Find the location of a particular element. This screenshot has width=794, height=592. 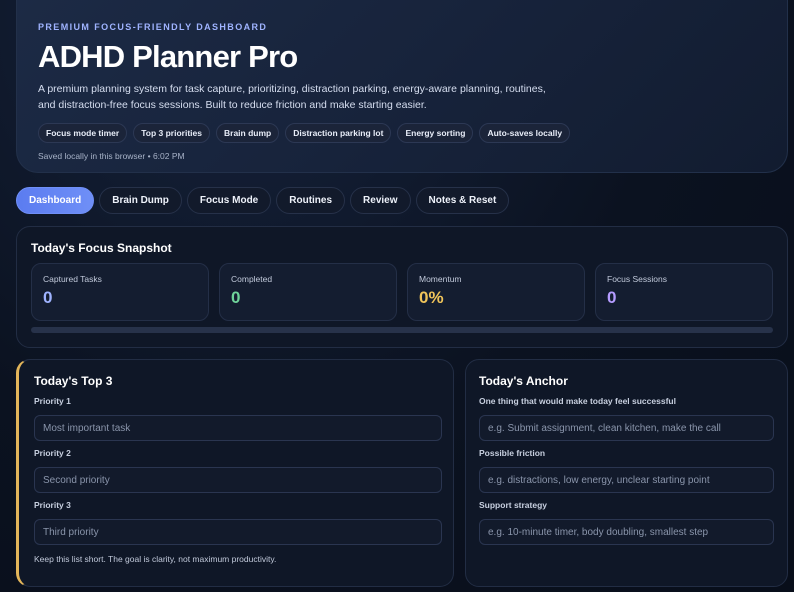

priority-3-input: Third priority is located at coordinates (238, 532).